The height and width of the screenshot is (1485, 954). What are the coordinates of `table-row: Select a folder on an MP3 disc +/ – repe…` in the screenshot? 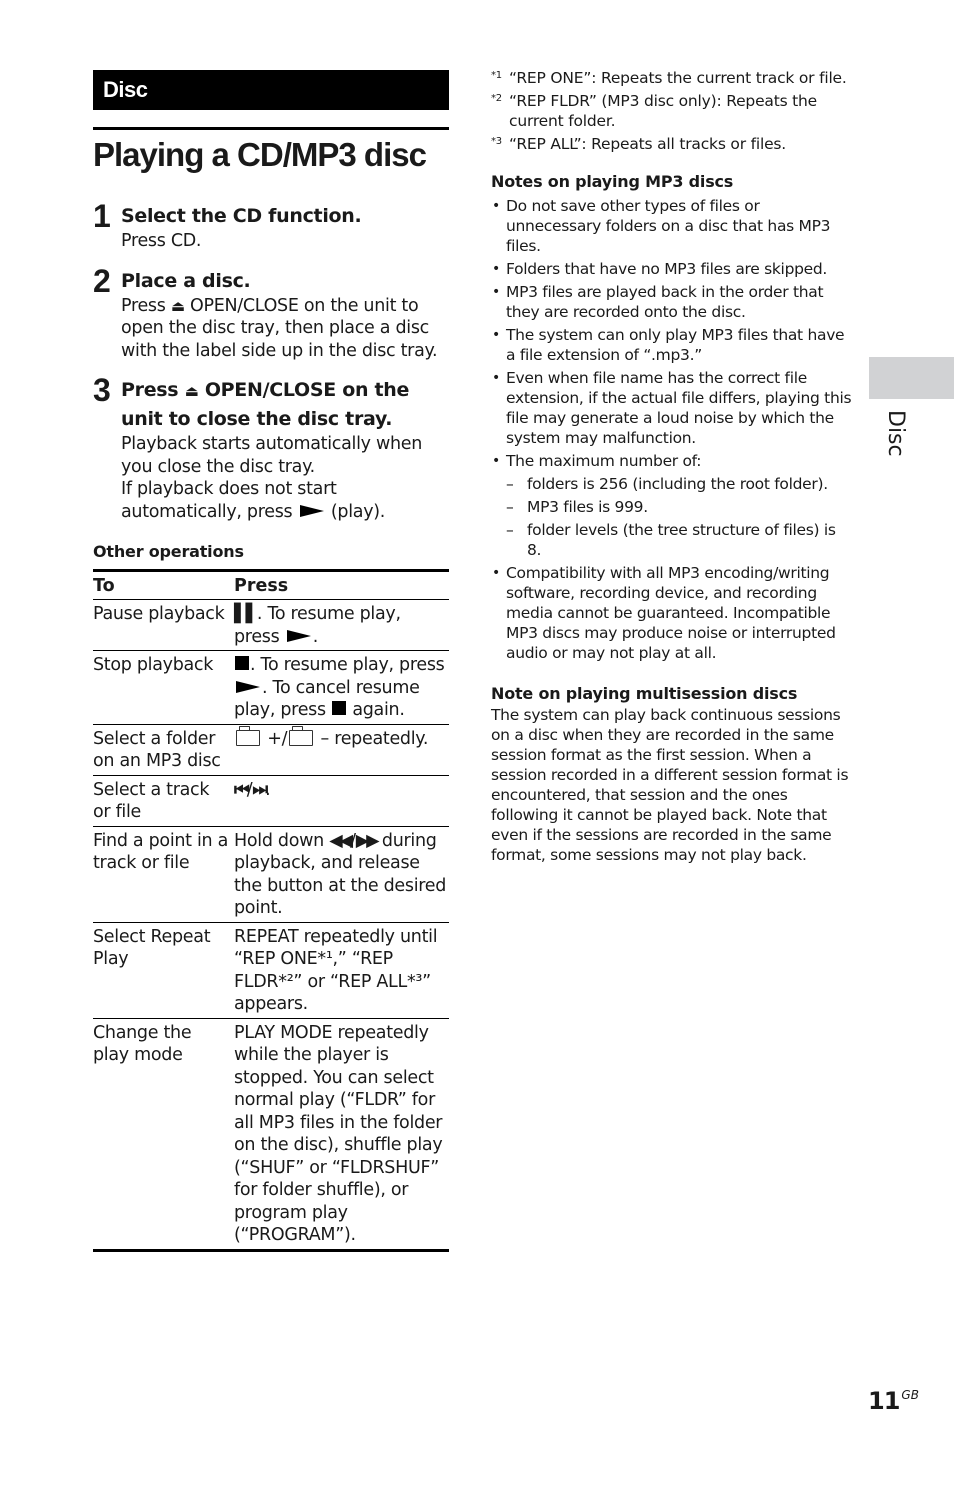 It's located at (271, 749).